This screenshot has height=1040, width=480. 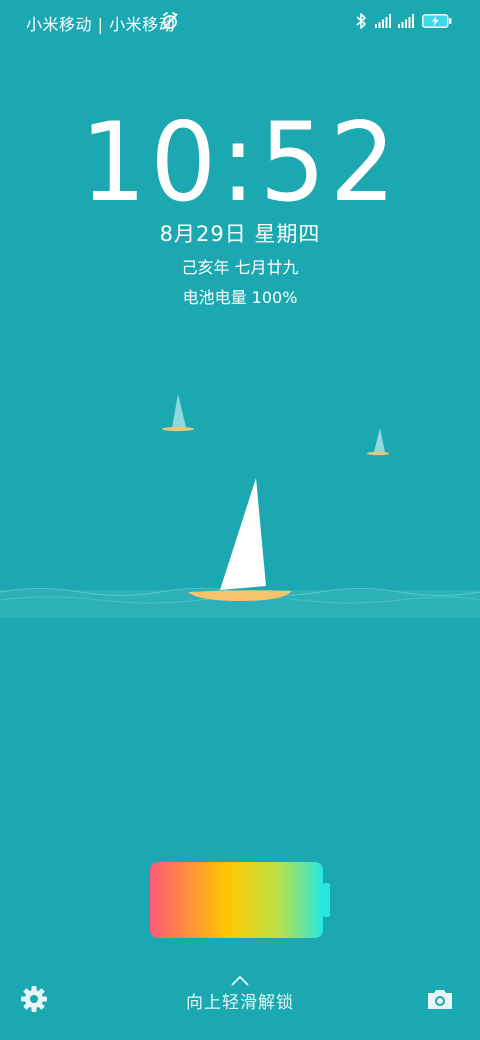 What do you see at coordinates (437, 21) in the screenshot?
I see `charging-battery-icon` at bounding box center [437, 21].